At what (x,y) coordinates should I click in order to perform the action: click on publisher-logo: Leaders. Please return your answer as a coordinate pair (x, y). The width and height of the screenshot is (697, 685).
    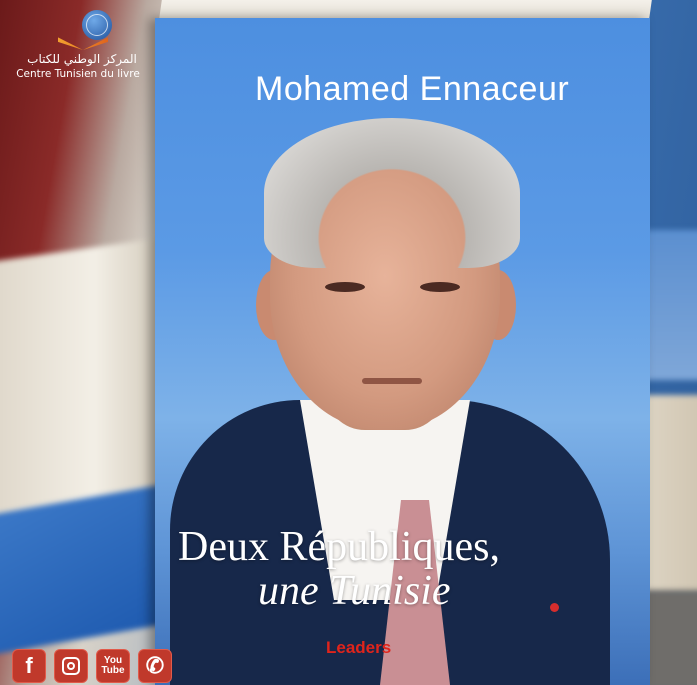
    Looking at the image, I should click on (359, 647).